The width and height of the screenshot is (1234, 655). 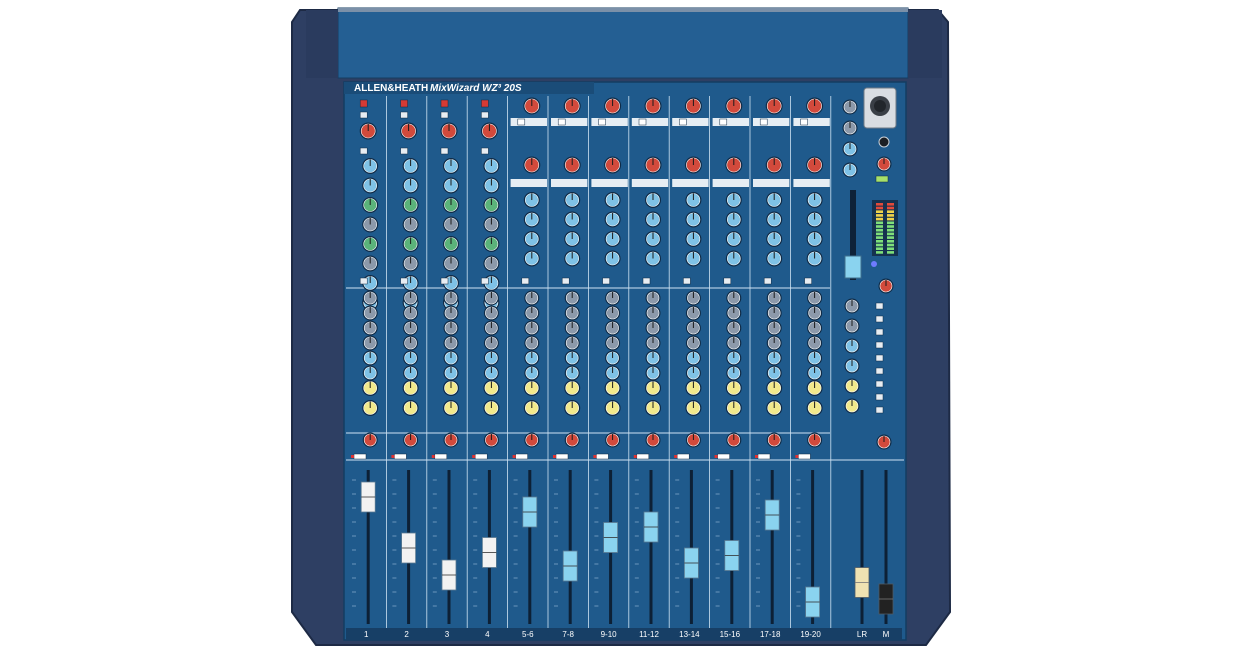 I want to click on return-fader-cap, so click(x=853, y=267).